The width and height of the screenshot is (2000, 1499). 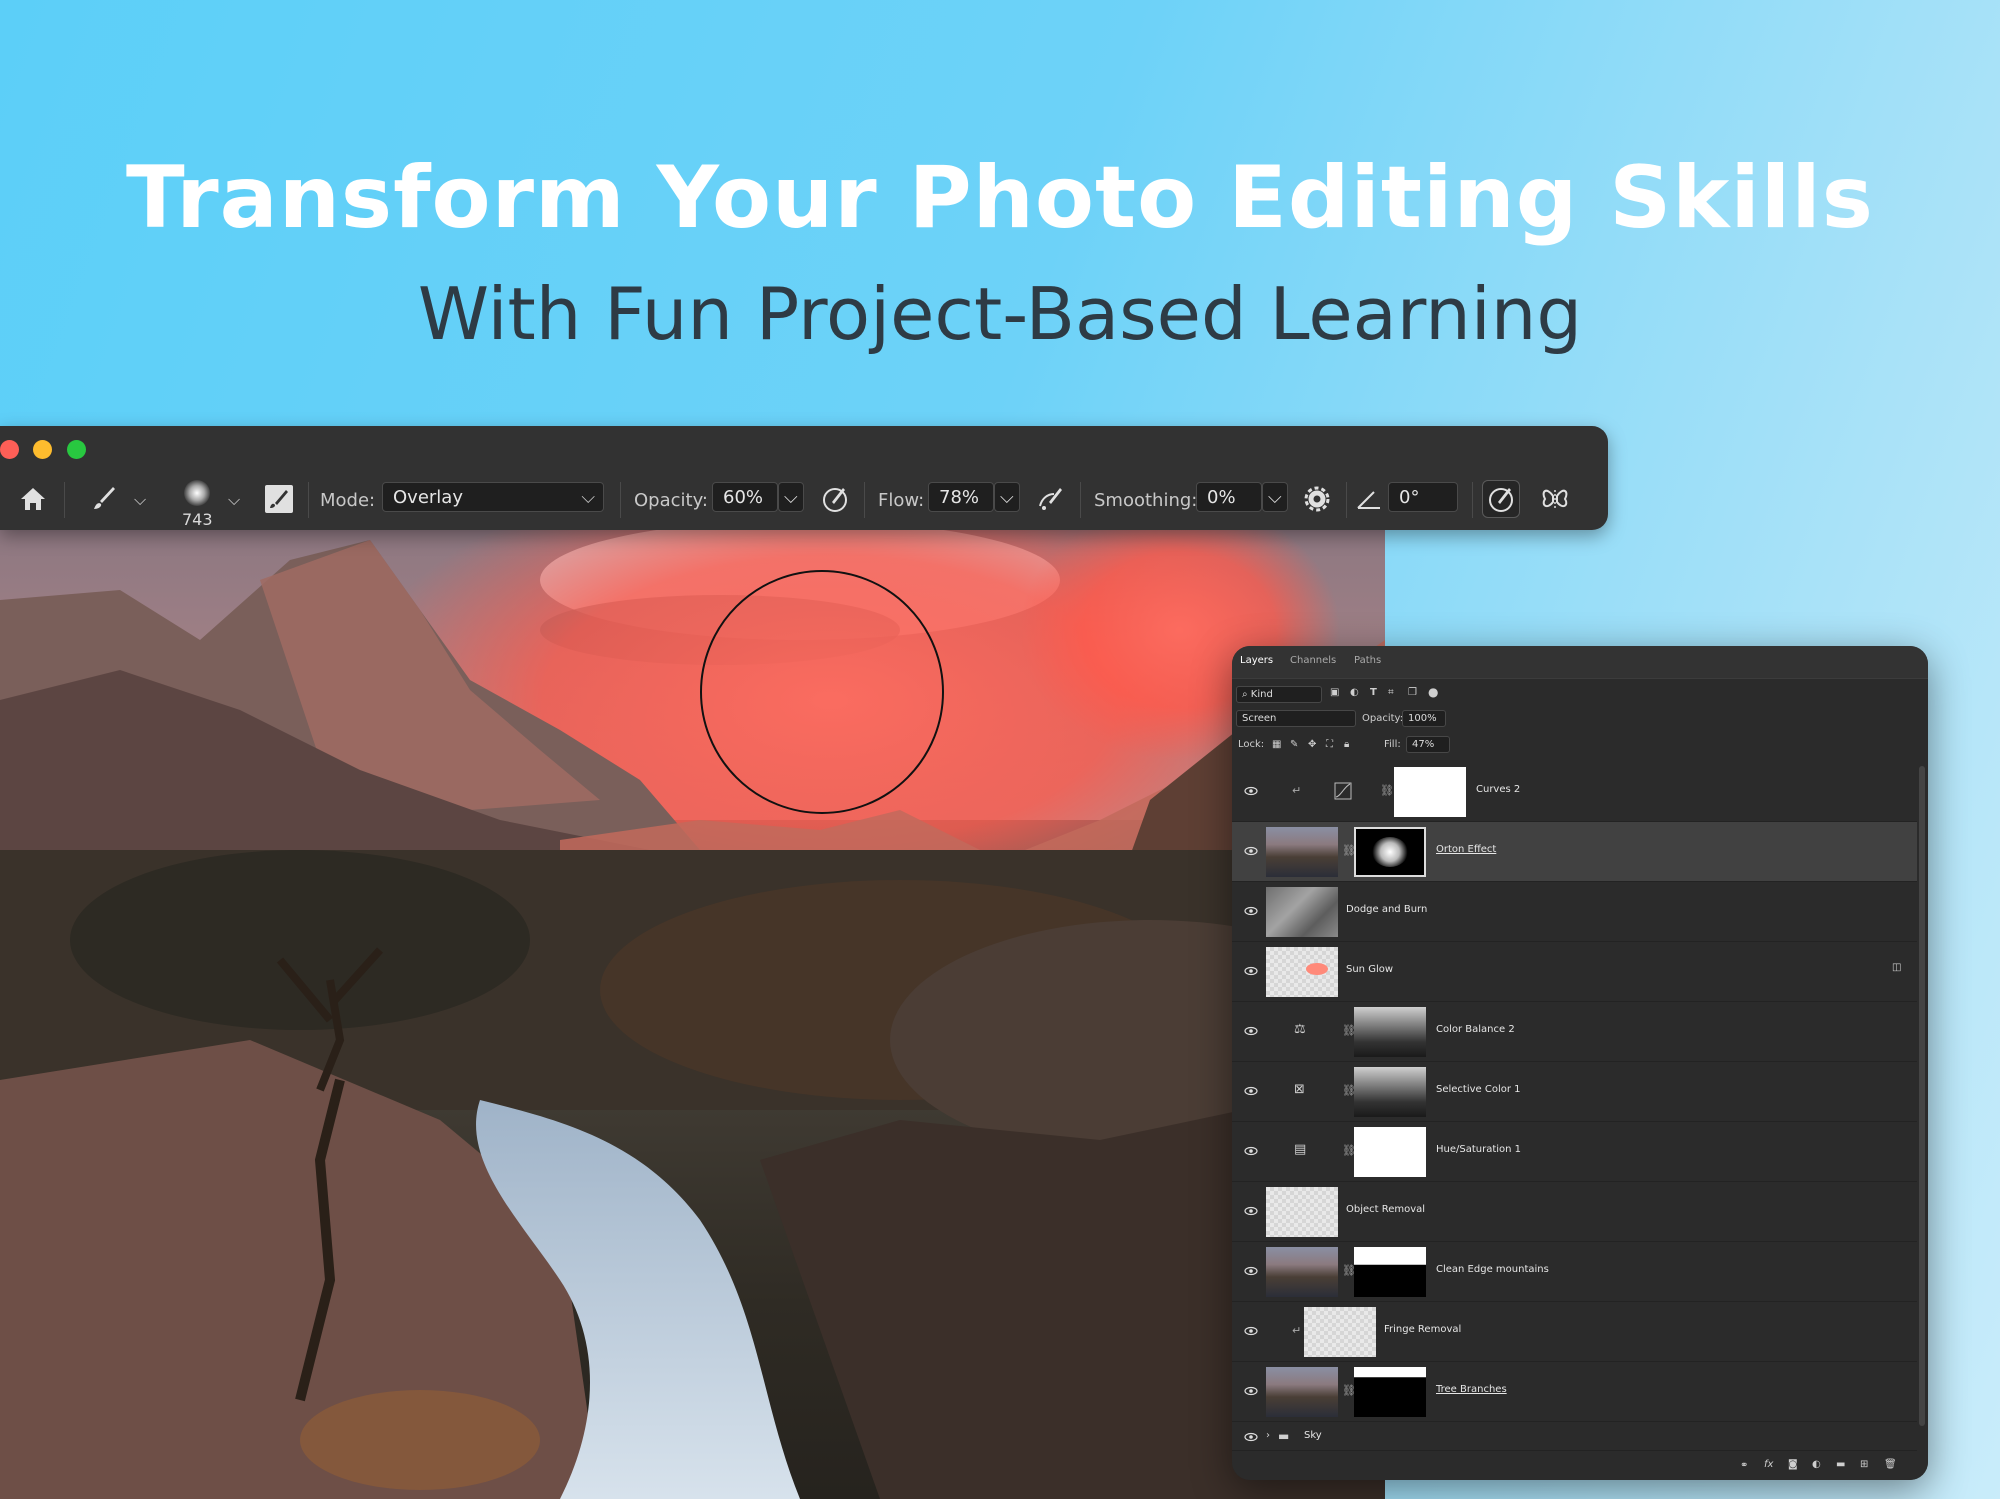 What do you see at coordinates (42, 449) in the screenshot?
I see `minimize-window-button` at bounding box center [42, 449].